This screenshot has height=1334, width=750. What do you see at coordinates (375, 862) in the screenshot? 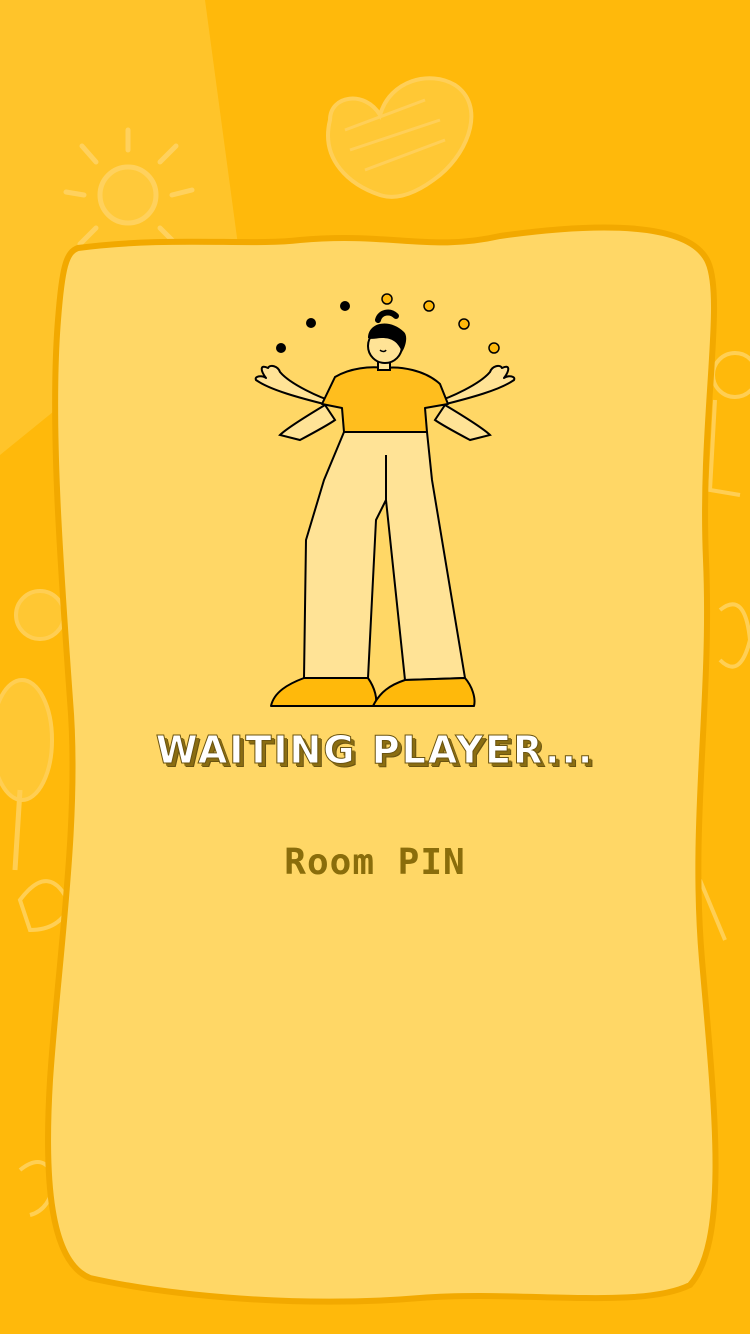
I see `room-pin-label: Room PIN` at bounding box center [375, 862].